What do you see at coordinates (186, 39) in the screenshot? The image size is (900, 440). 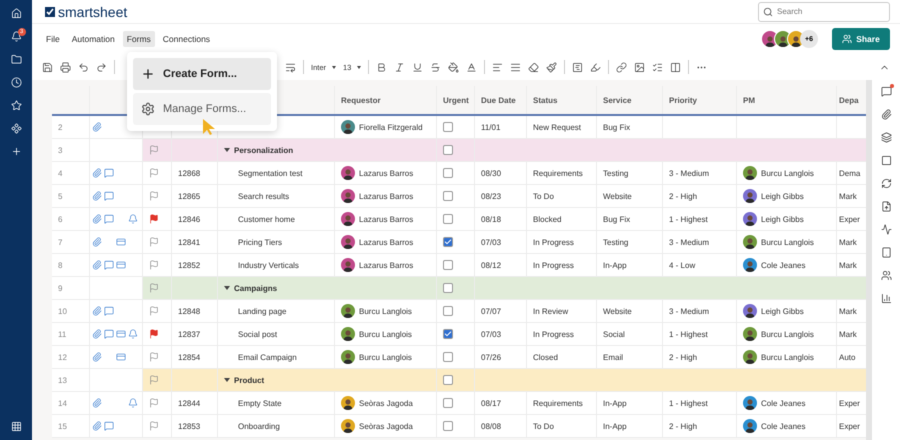 I see `menu-item: Connections` at bounding box center [186, 39].